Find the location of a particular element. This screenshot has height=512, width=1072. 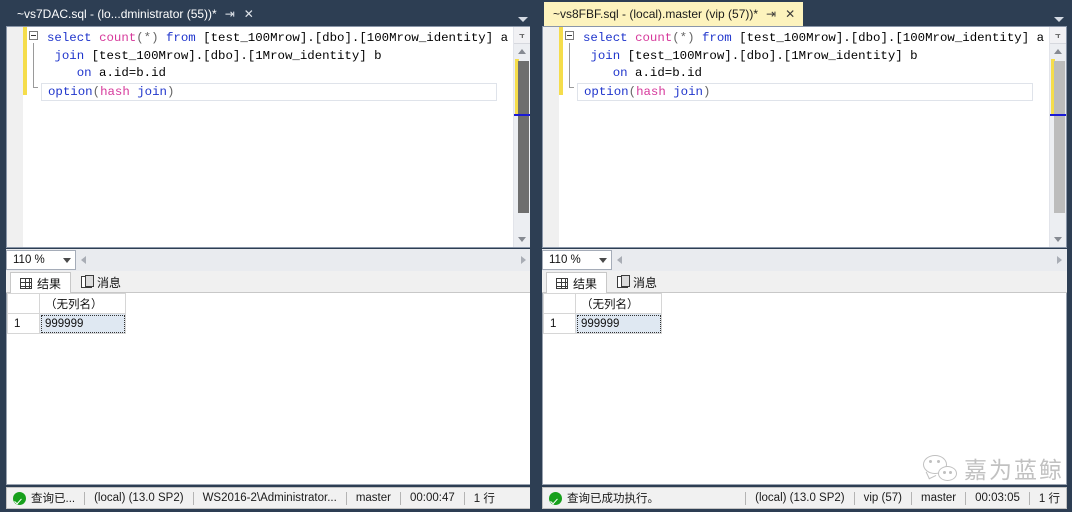

success-check-icon is located at coordinates (555, 498).